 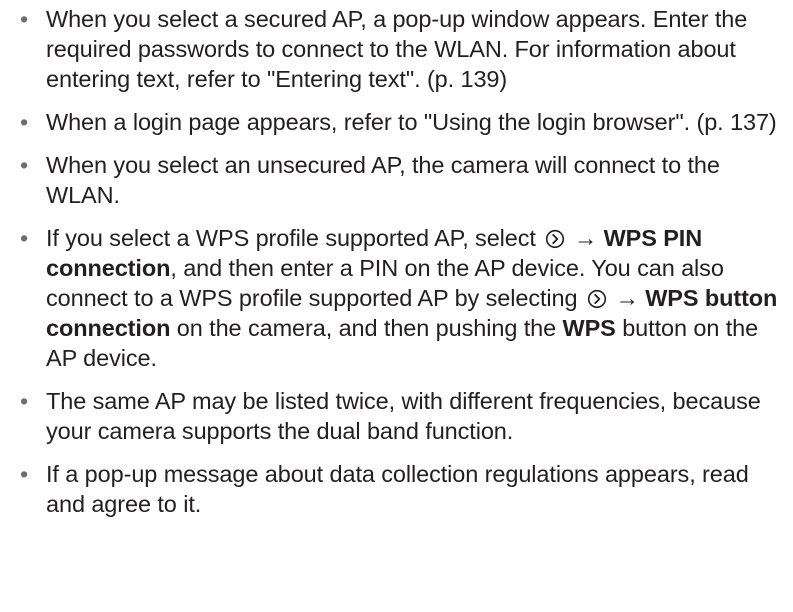 What do you see at coordinates (589, 328) in the screenshot?
I see `wps-label: WPS` at bounding box center [589, 328].